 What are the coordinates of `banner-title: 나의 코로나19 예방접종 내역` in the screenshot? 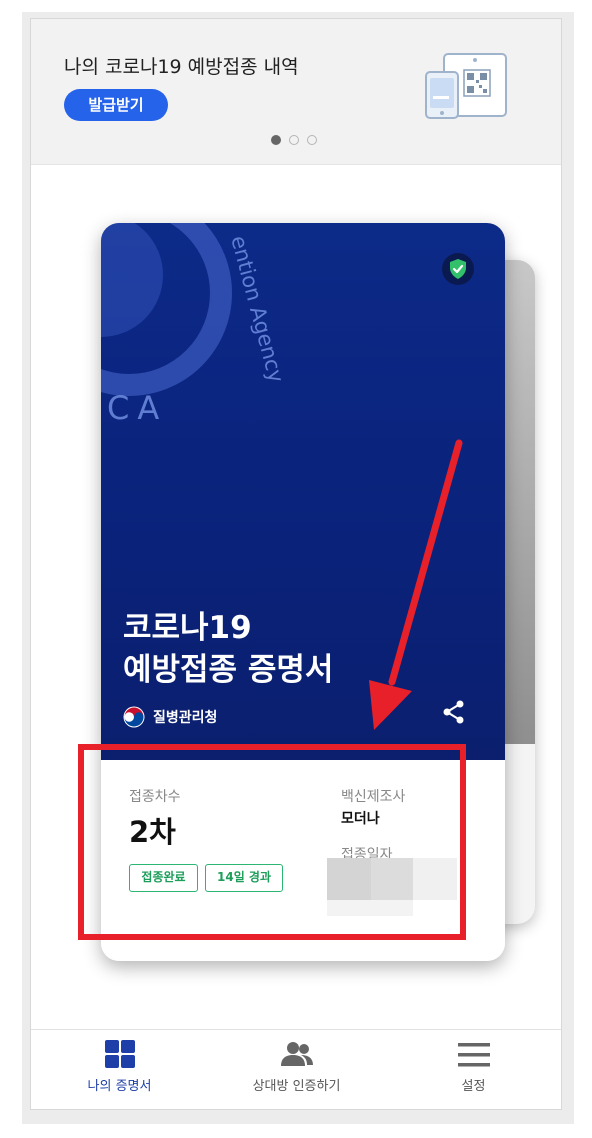 It's located at (181, 67).